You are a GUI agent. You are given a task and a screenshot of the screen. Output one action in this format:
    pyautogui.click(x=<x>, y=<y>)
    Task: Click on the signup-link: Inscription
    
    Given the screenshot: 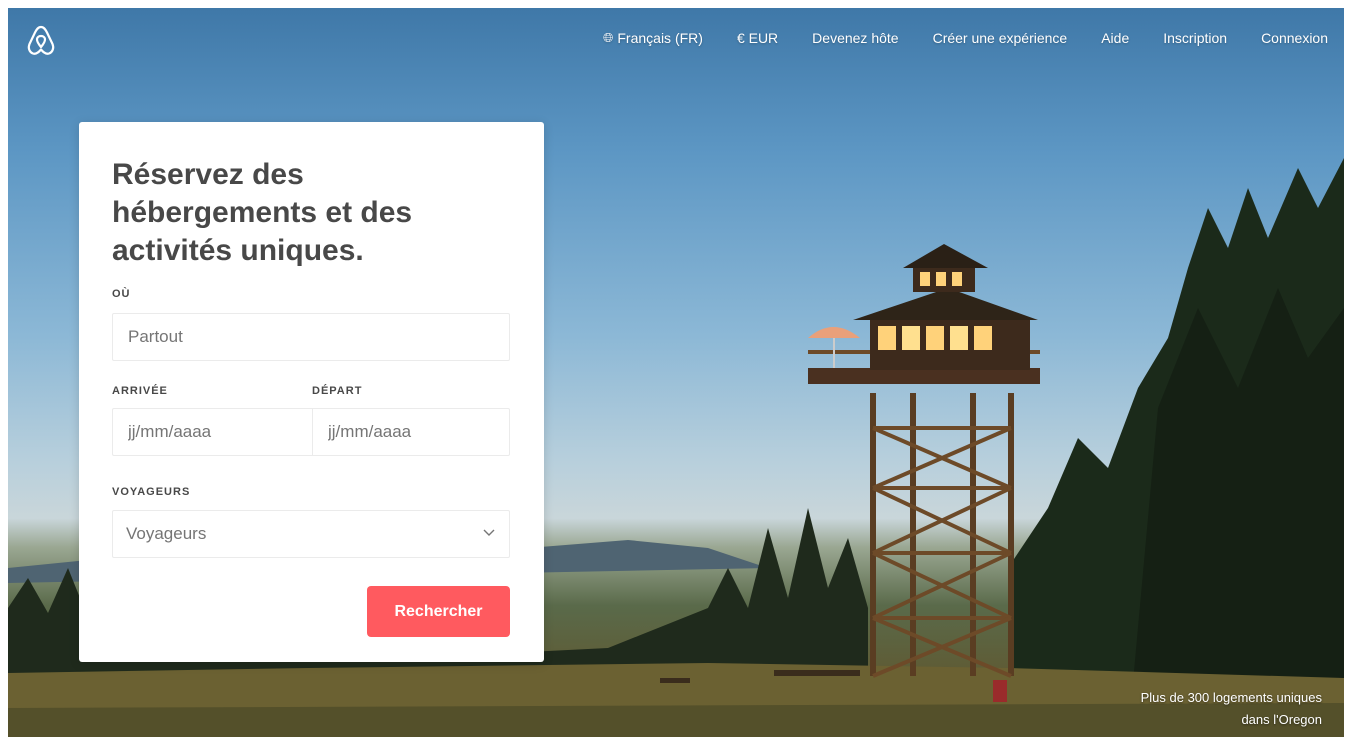 What is the action you would take?
    pyautogui.click(x=1195, y=38)
    